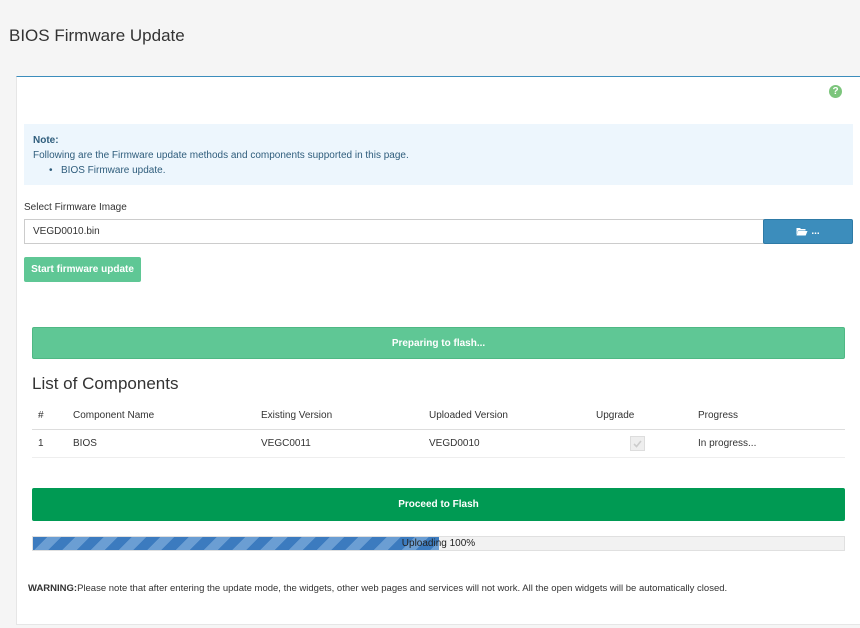  Describe the element at coordinates (75, 207) in the screenshot. I see `select-firmware-label: Select Firmware Image` at that location.